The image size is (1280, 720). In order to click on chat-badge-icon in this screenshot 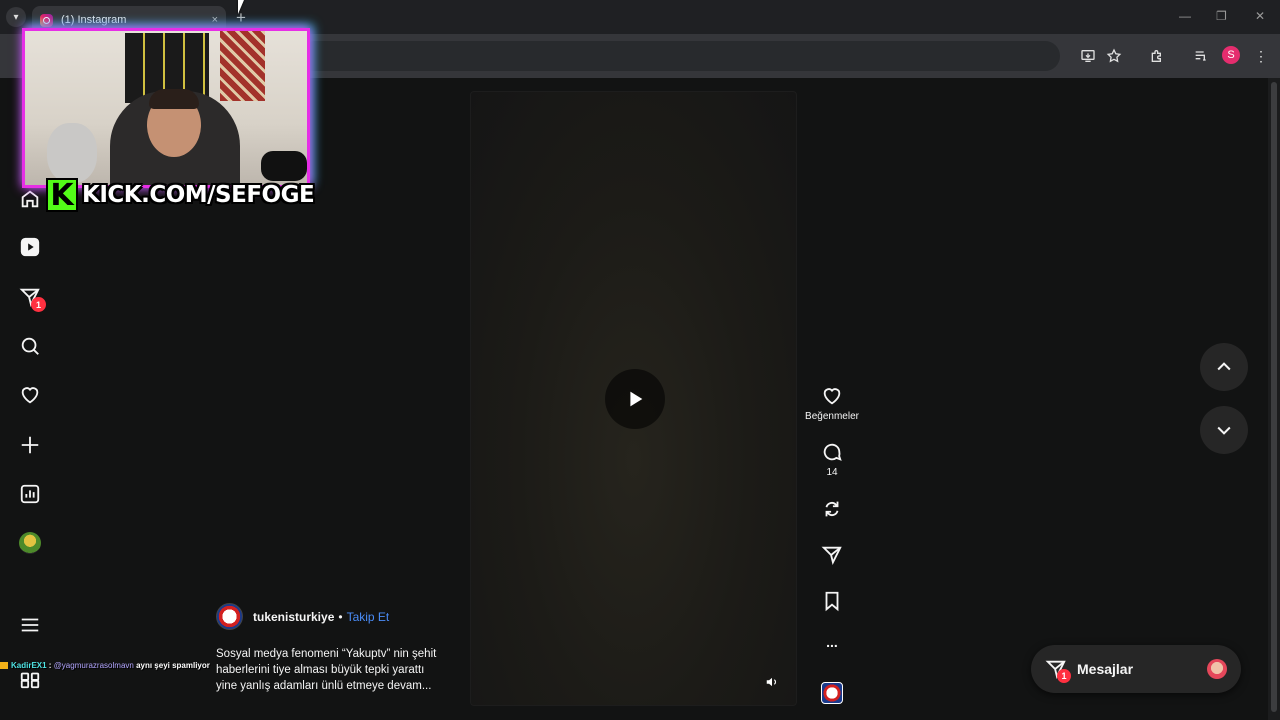, I will do `click(4, 666)`.